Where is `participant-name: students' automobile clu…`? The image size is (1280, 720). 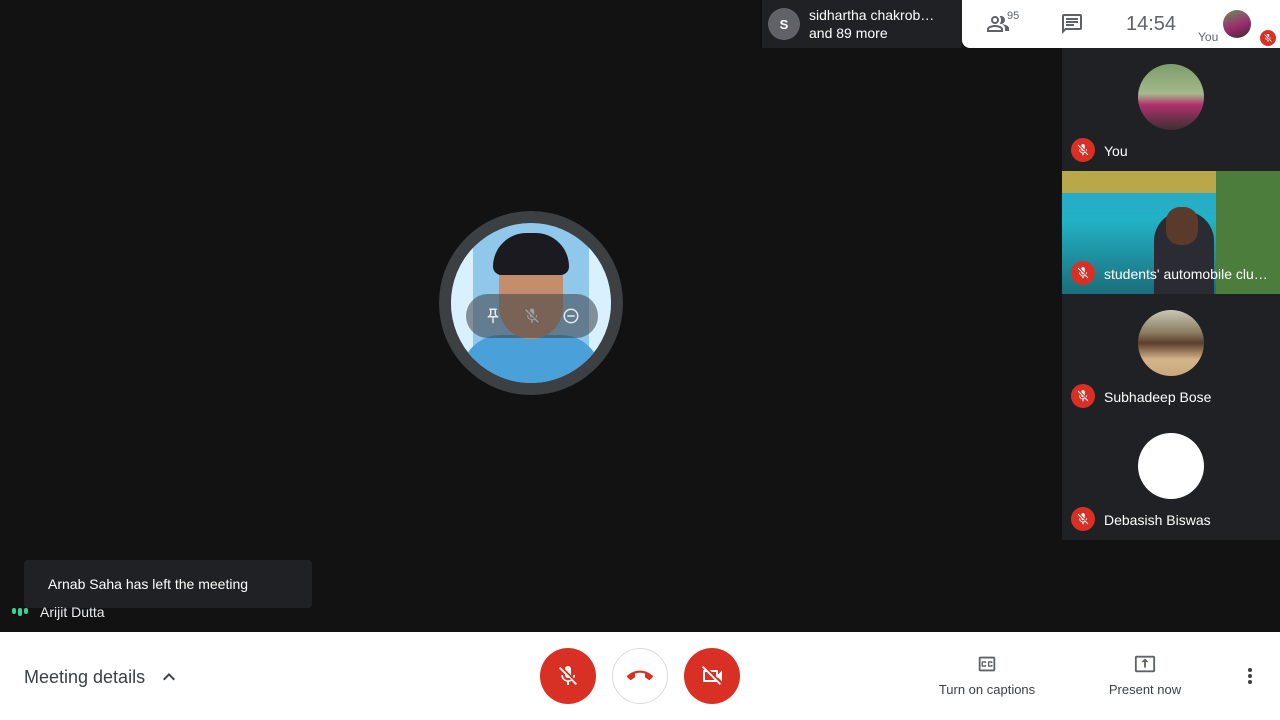
participant-name: students' automobile clu… is located at coordinates (1186, 274).